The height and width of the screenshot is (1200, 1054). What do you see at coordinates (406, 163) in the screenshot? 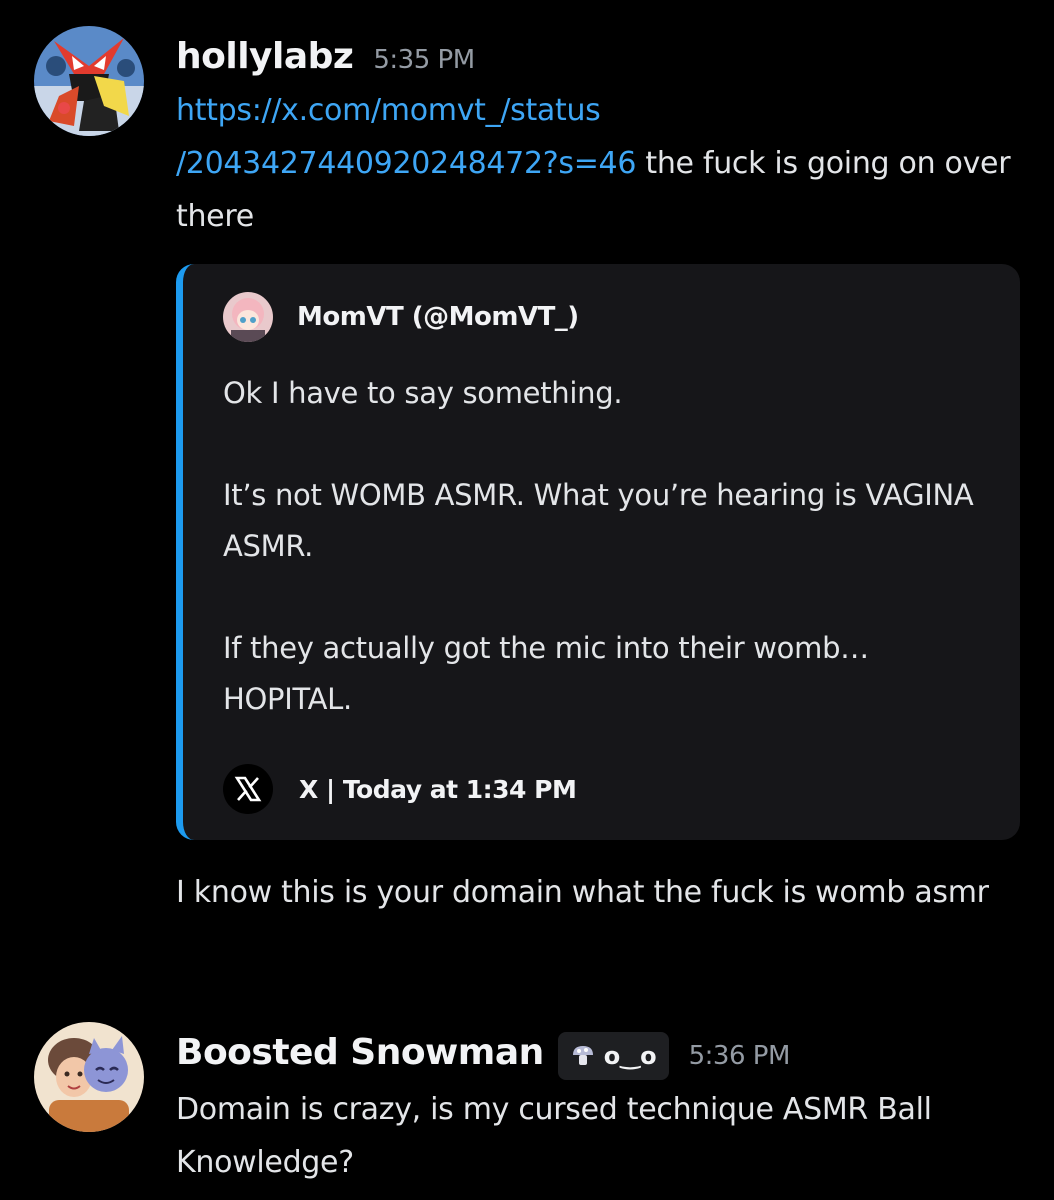
I see `link-part-2: /2043427440920248472?s=46` at bounding box center [406, 163].